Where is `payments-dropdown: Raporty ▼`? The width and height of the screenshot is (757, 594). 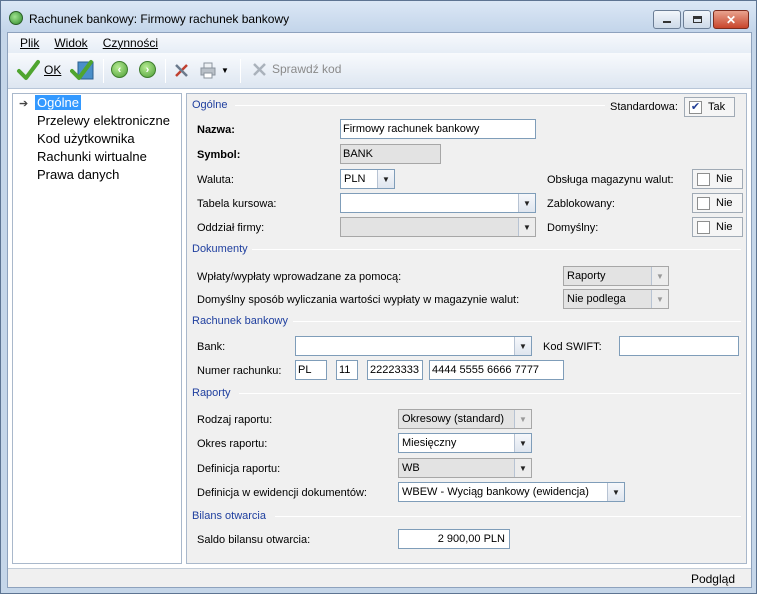
payments-dropdown: Raporty ▼ is located at coordinates (616, 276).